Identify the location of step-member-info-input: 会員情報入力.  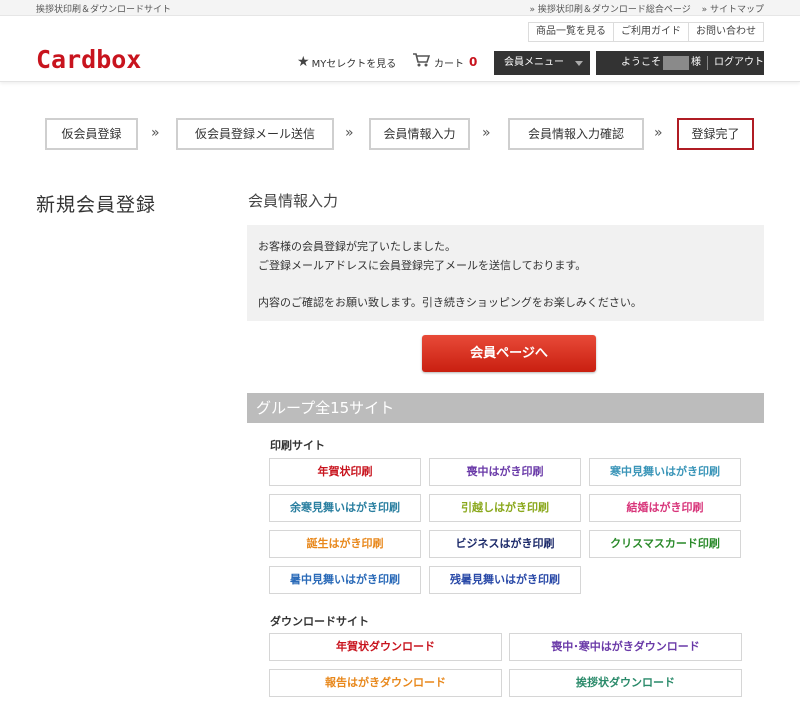
(419, 134).